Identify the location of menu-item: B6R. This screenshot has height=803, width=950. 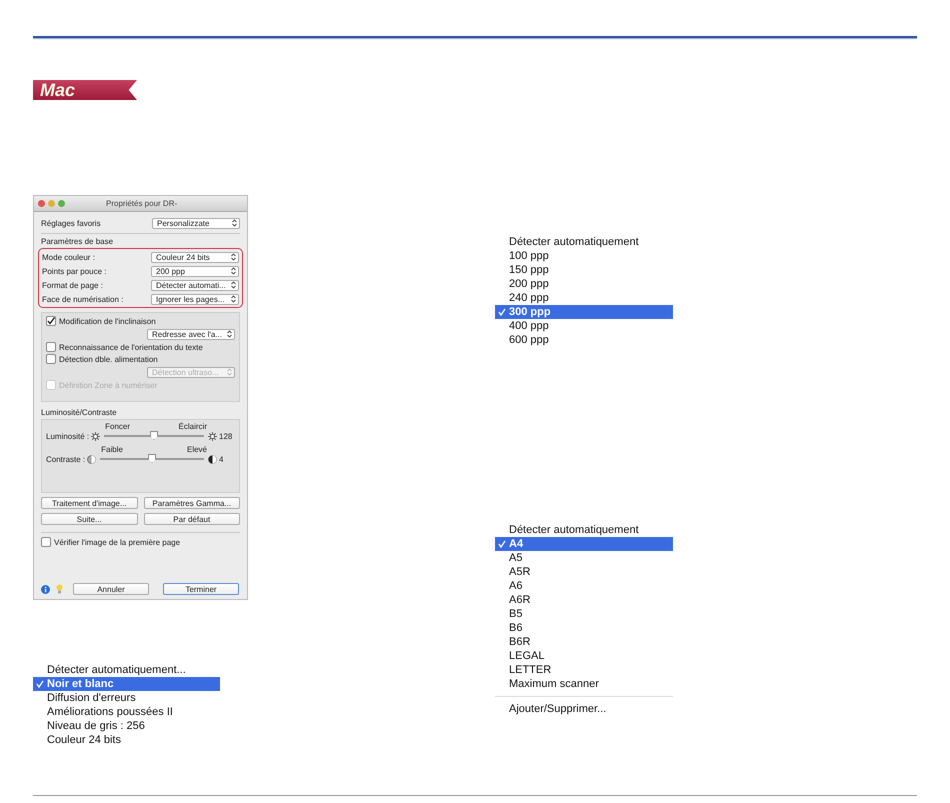
(584, 642).